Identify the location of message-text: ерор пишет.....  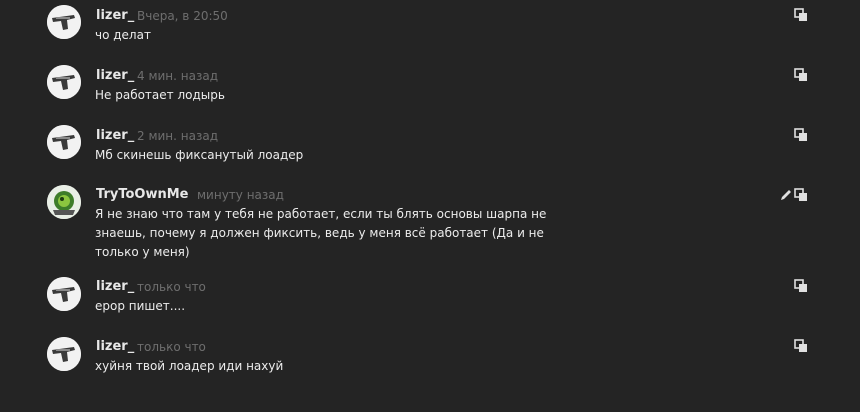
(140, 306).